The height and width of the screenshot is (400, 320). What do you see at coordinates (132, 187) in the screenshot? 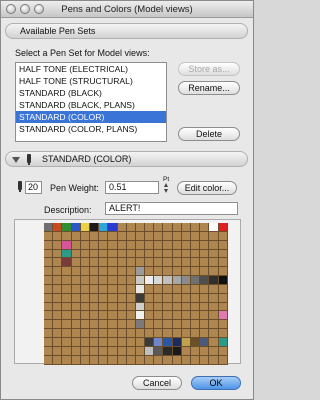
I see `pen-weight-field: 0.51` at bounding box center [132, 187].